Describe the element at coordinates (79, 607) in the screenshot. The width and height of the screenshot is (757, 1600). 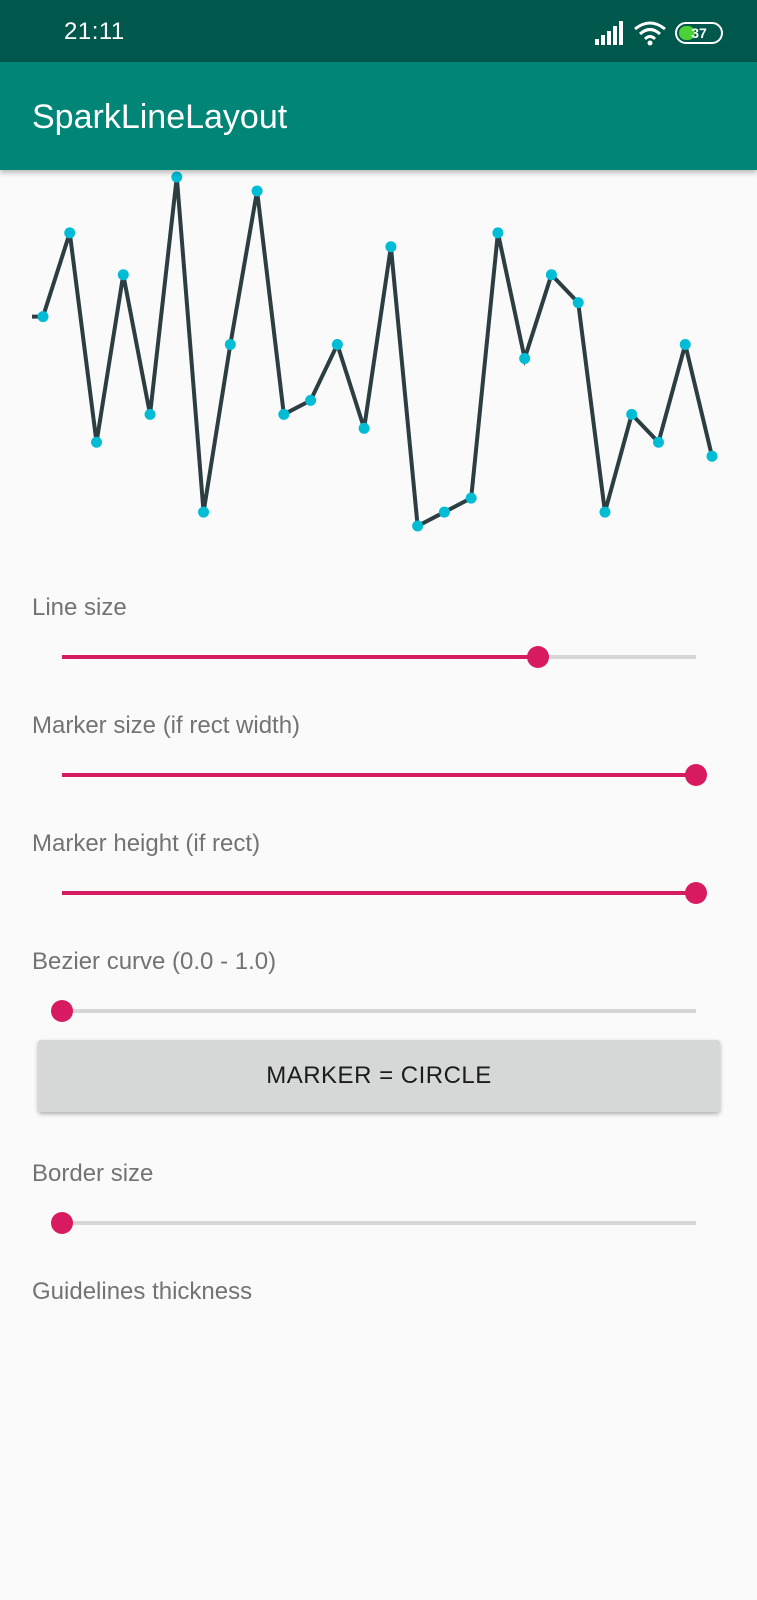
I see `line-size-label: Line size` at that location.